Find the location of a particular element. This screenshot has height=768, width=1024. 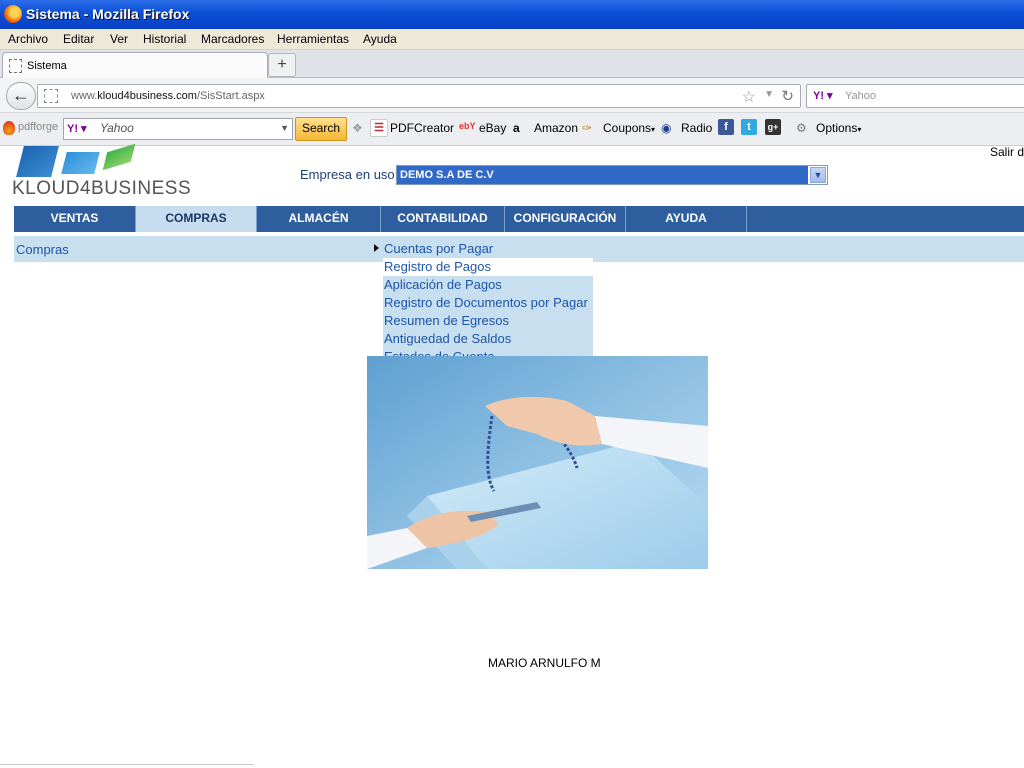

url-dropdown-icon: ▼ is located at coordinates (769, 94).